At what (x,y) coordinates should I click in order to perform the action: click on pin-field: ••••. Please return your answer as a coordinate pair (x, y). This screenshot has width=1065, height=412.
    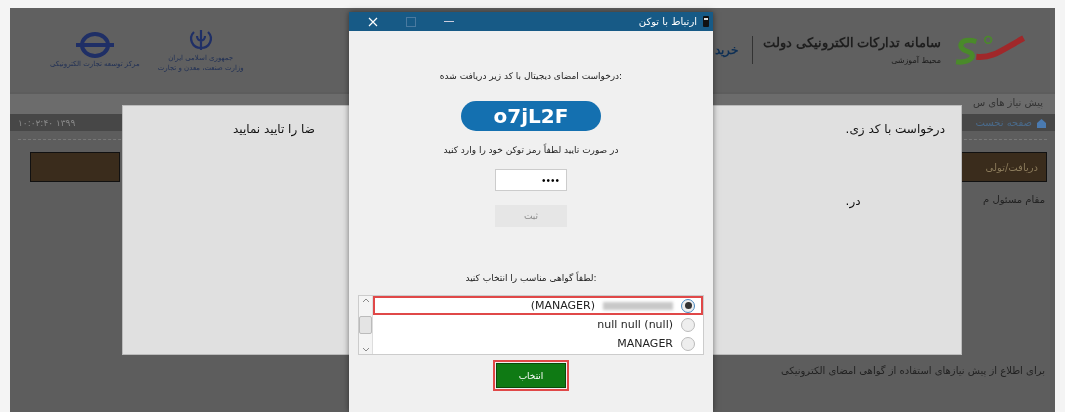
    Looking at the image, I should click on (531, 180).